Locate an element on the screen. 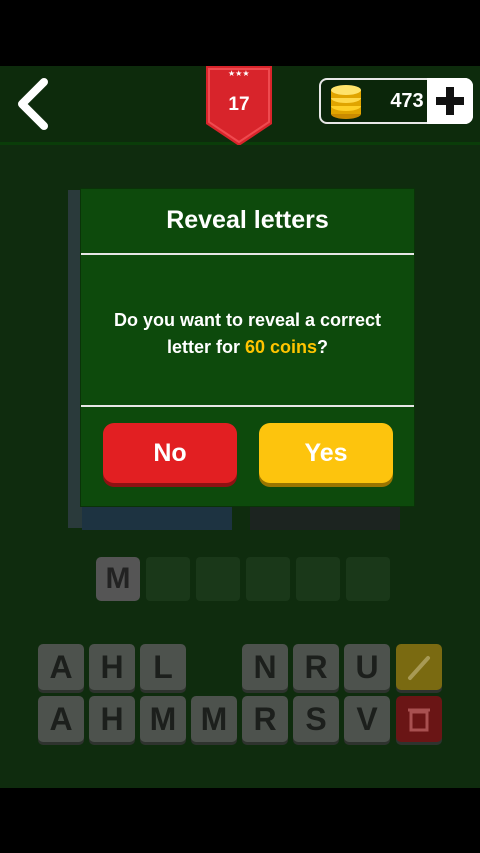 The height and width of the screenshot is (853, 480). letter-key: L is located at coordinates (163, 667).